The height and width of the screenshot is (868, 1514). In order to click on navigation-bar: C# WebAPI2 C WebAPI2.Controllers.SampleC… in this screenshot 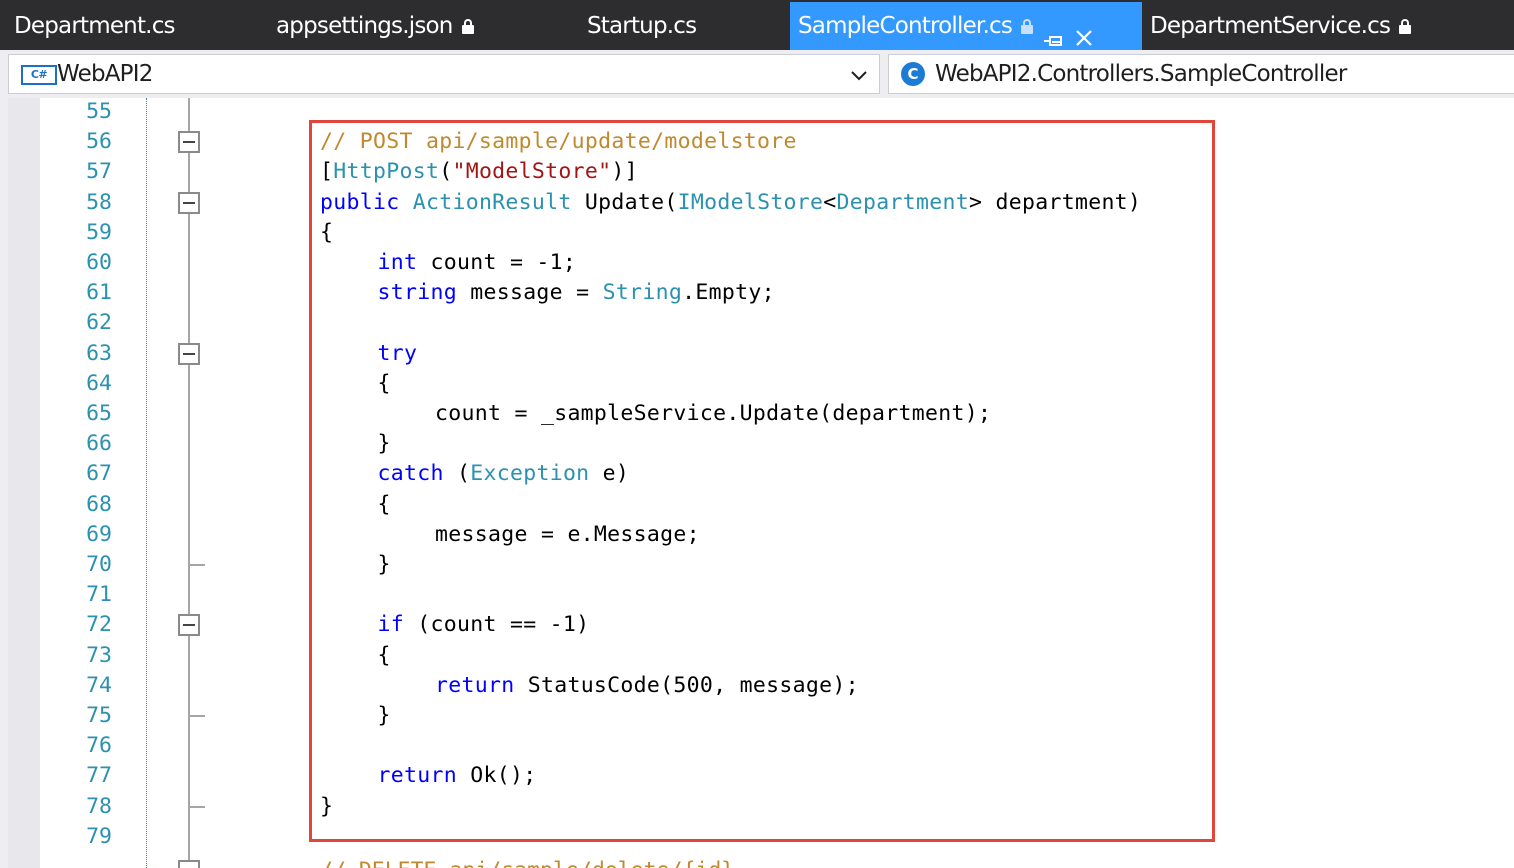, I will do `click(757, 74)`.